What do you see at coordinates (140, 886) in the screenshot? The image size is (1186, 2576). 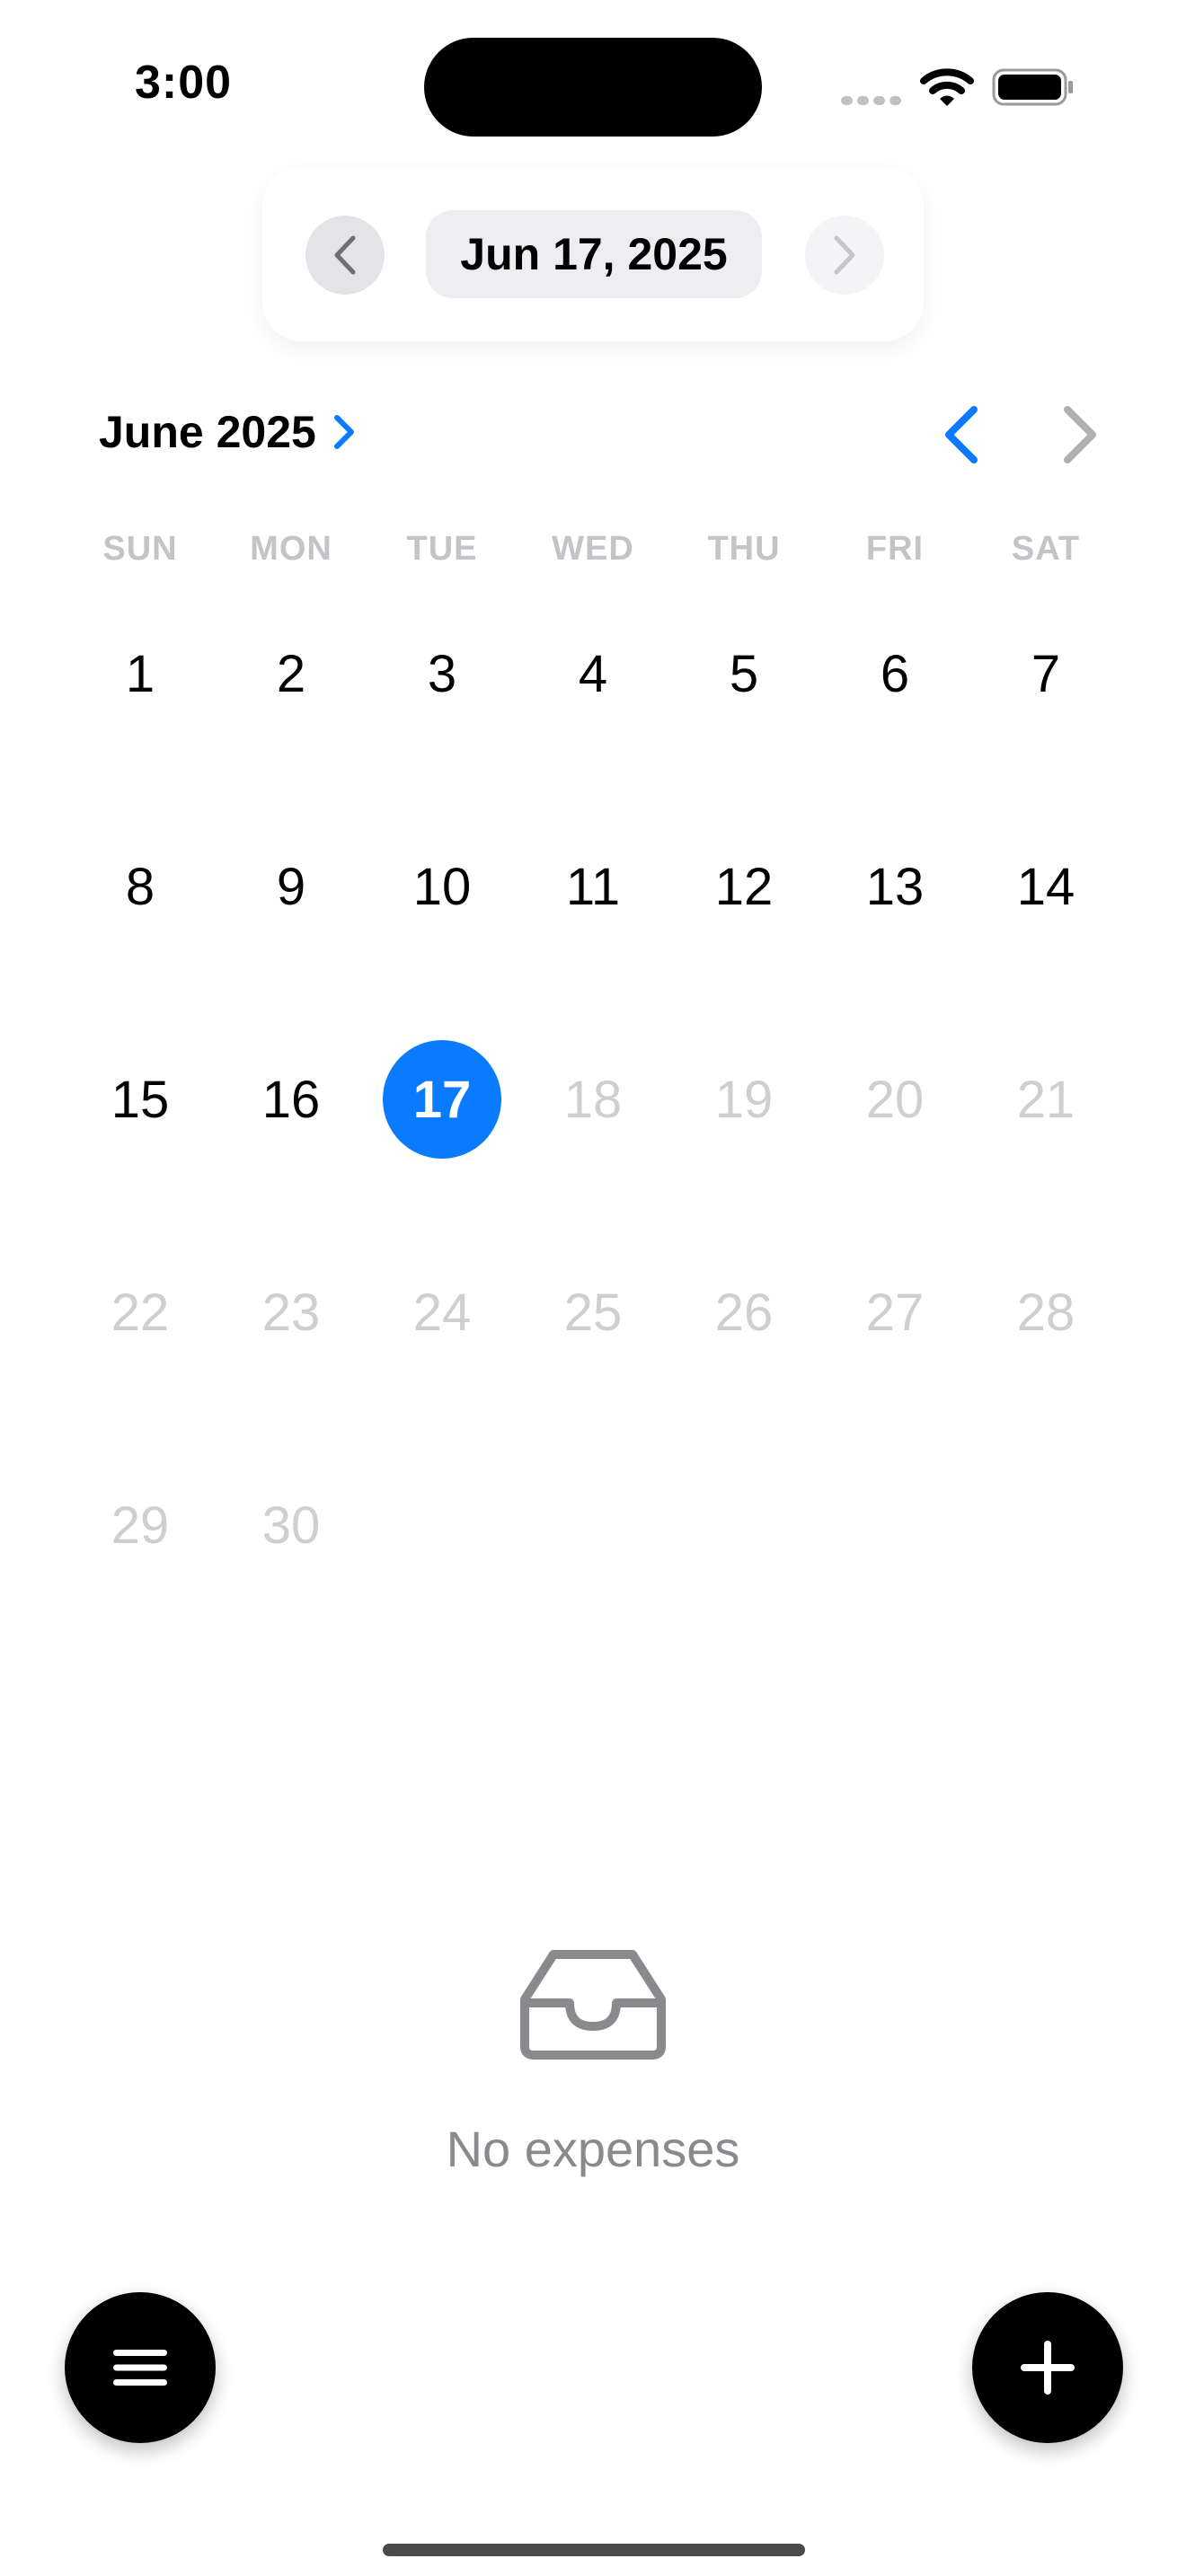 I see `calendar-day: 8` at bounding box center [140, 886].